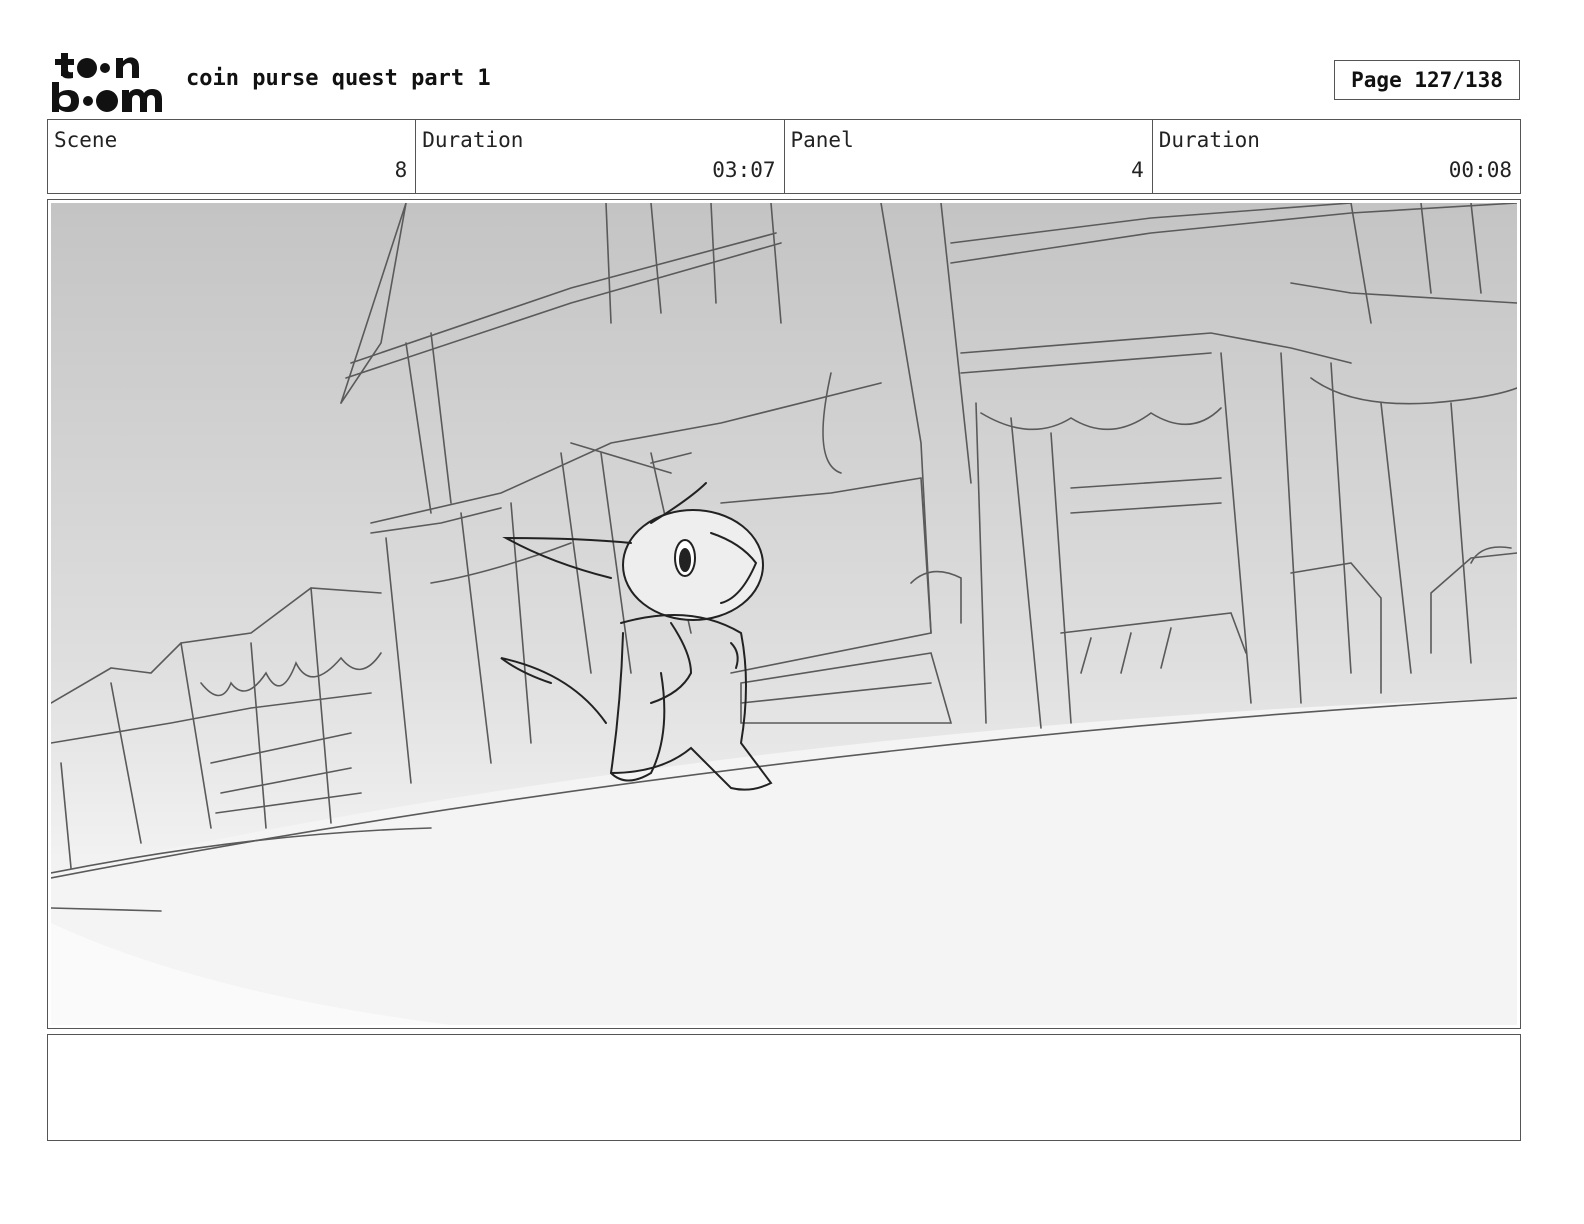 The image size is (1584, 1224). Describe the element at coordinates (86, 140) in the screenshot. I see `scene-label: Scene` at that location.